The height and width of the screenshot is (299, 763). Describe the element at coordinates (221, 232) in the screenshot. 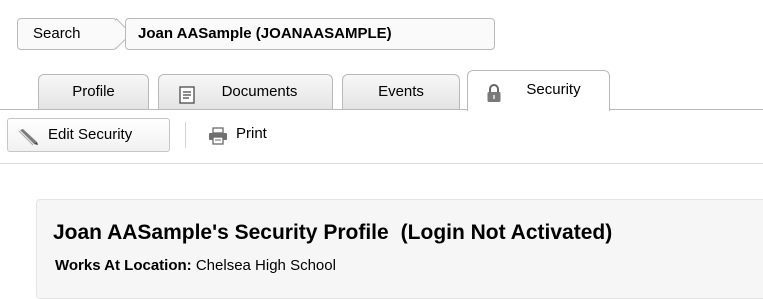

I see `profile-title: Joan AASample's Security Profile` at that location.